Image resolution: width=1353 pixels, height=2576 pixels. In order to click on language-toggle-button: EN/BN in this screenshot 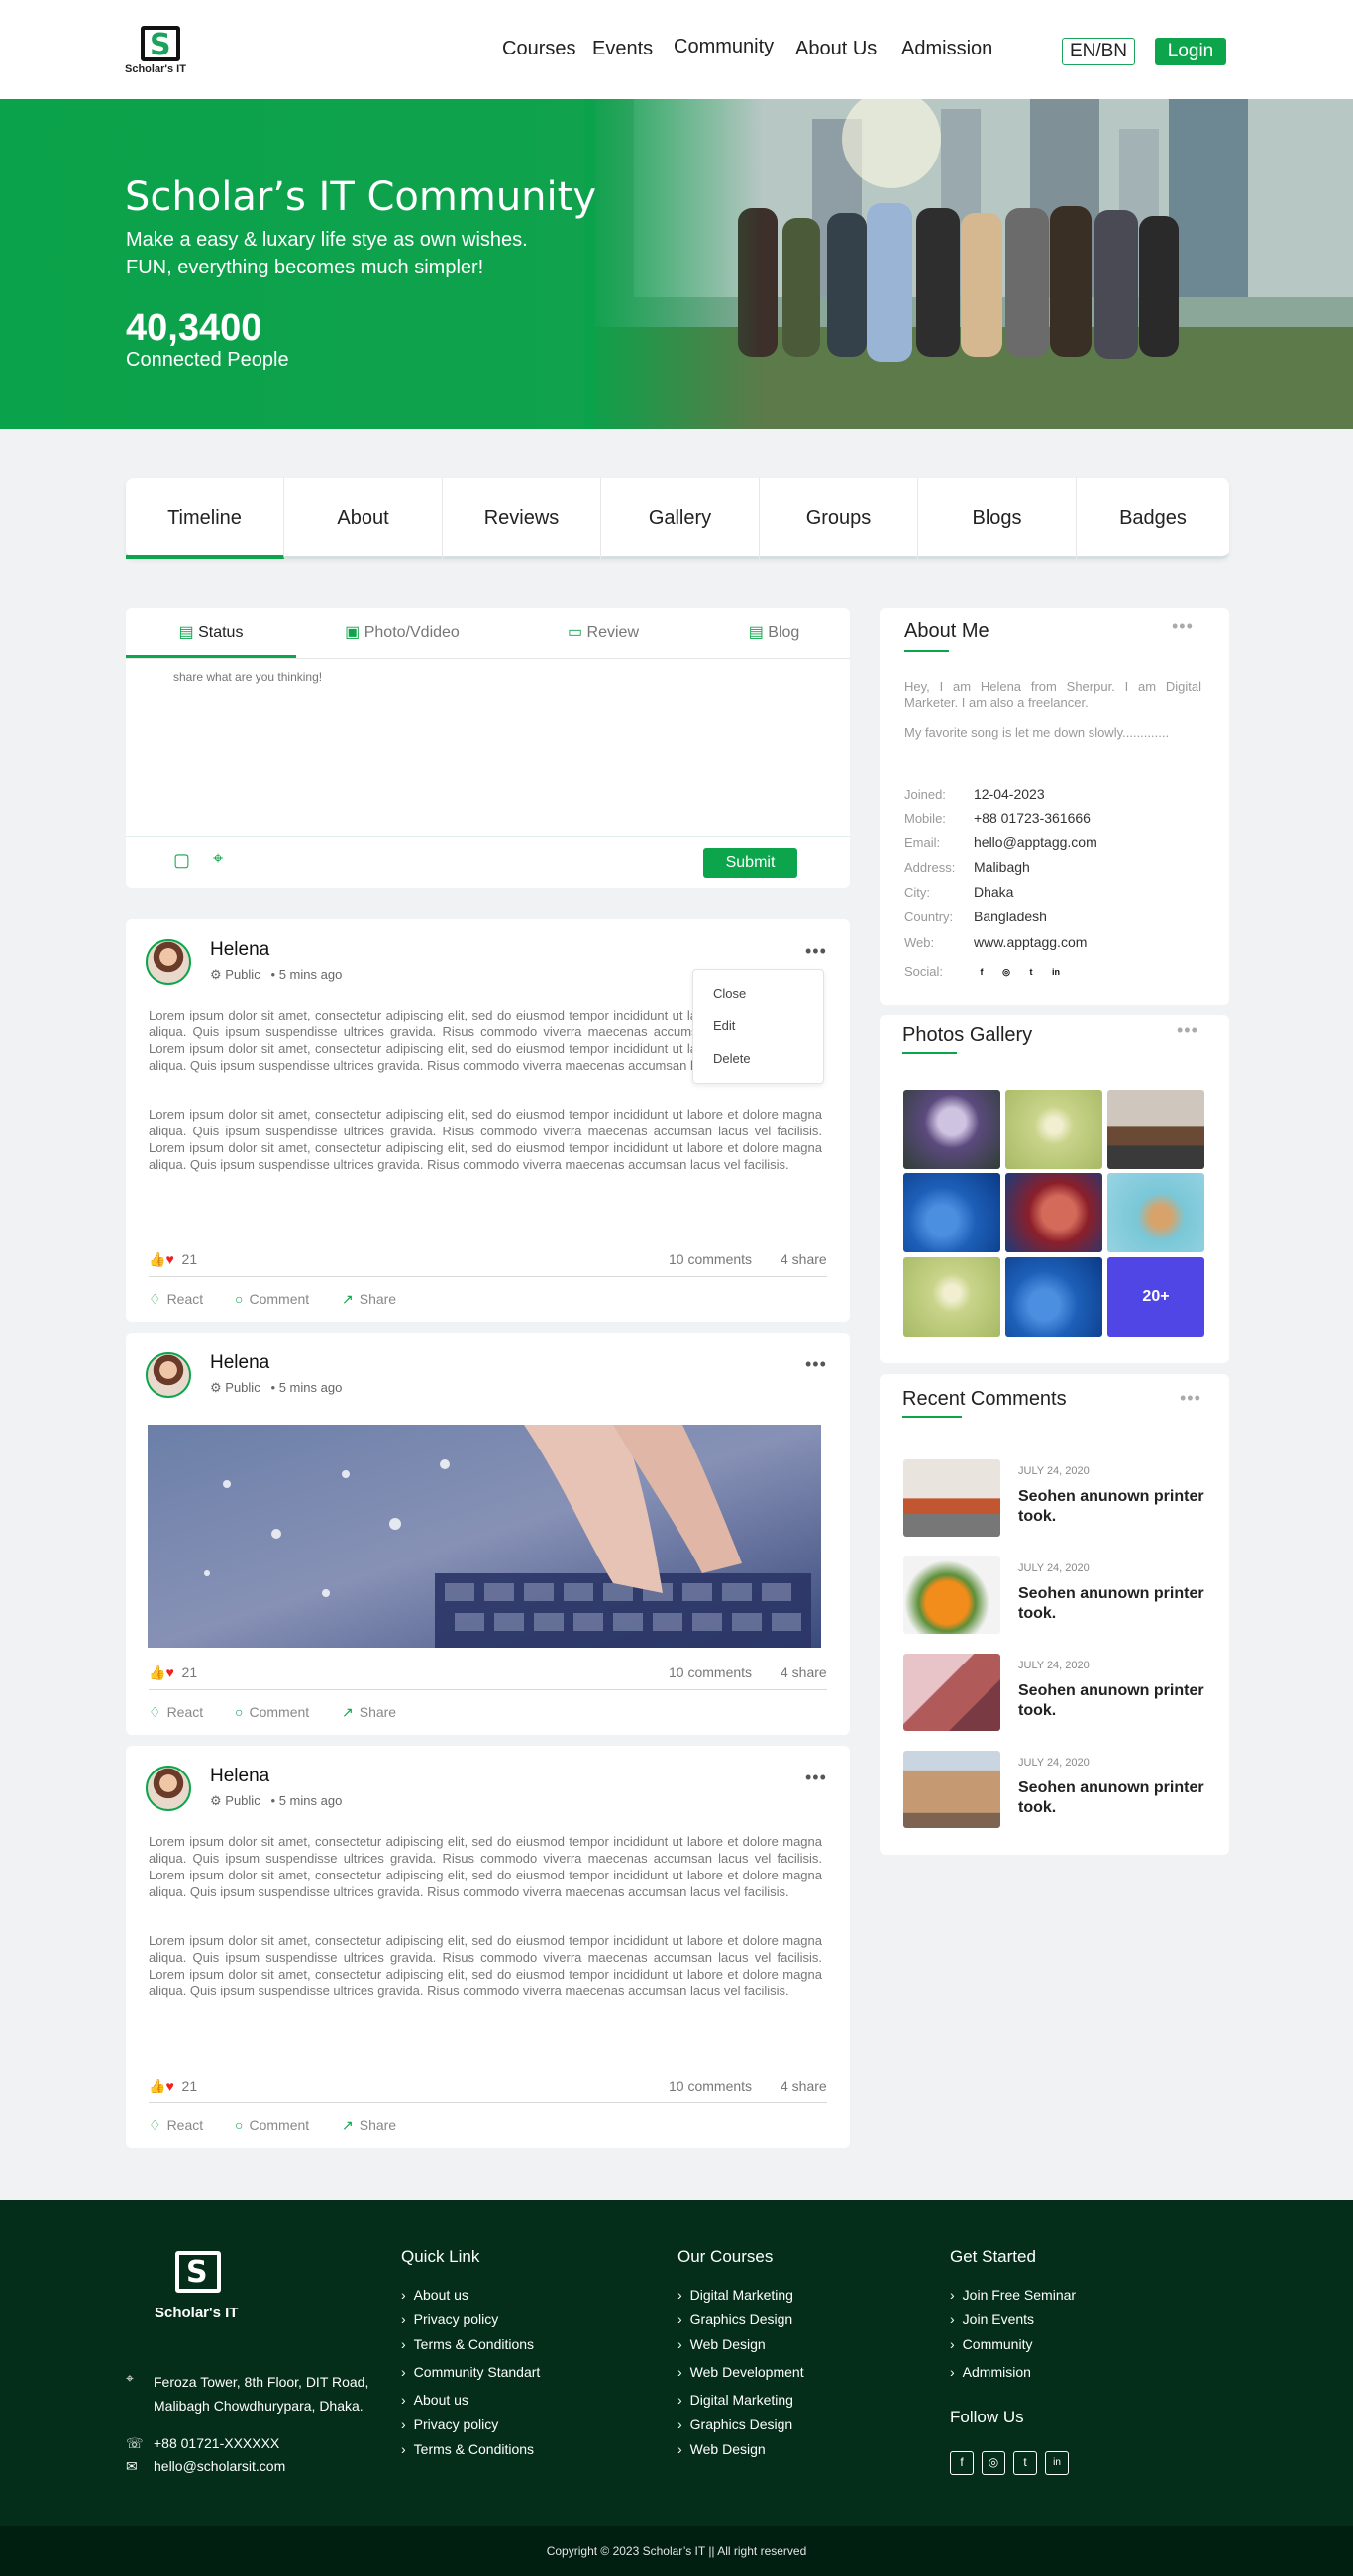, I will do `click(1098, 51)`.